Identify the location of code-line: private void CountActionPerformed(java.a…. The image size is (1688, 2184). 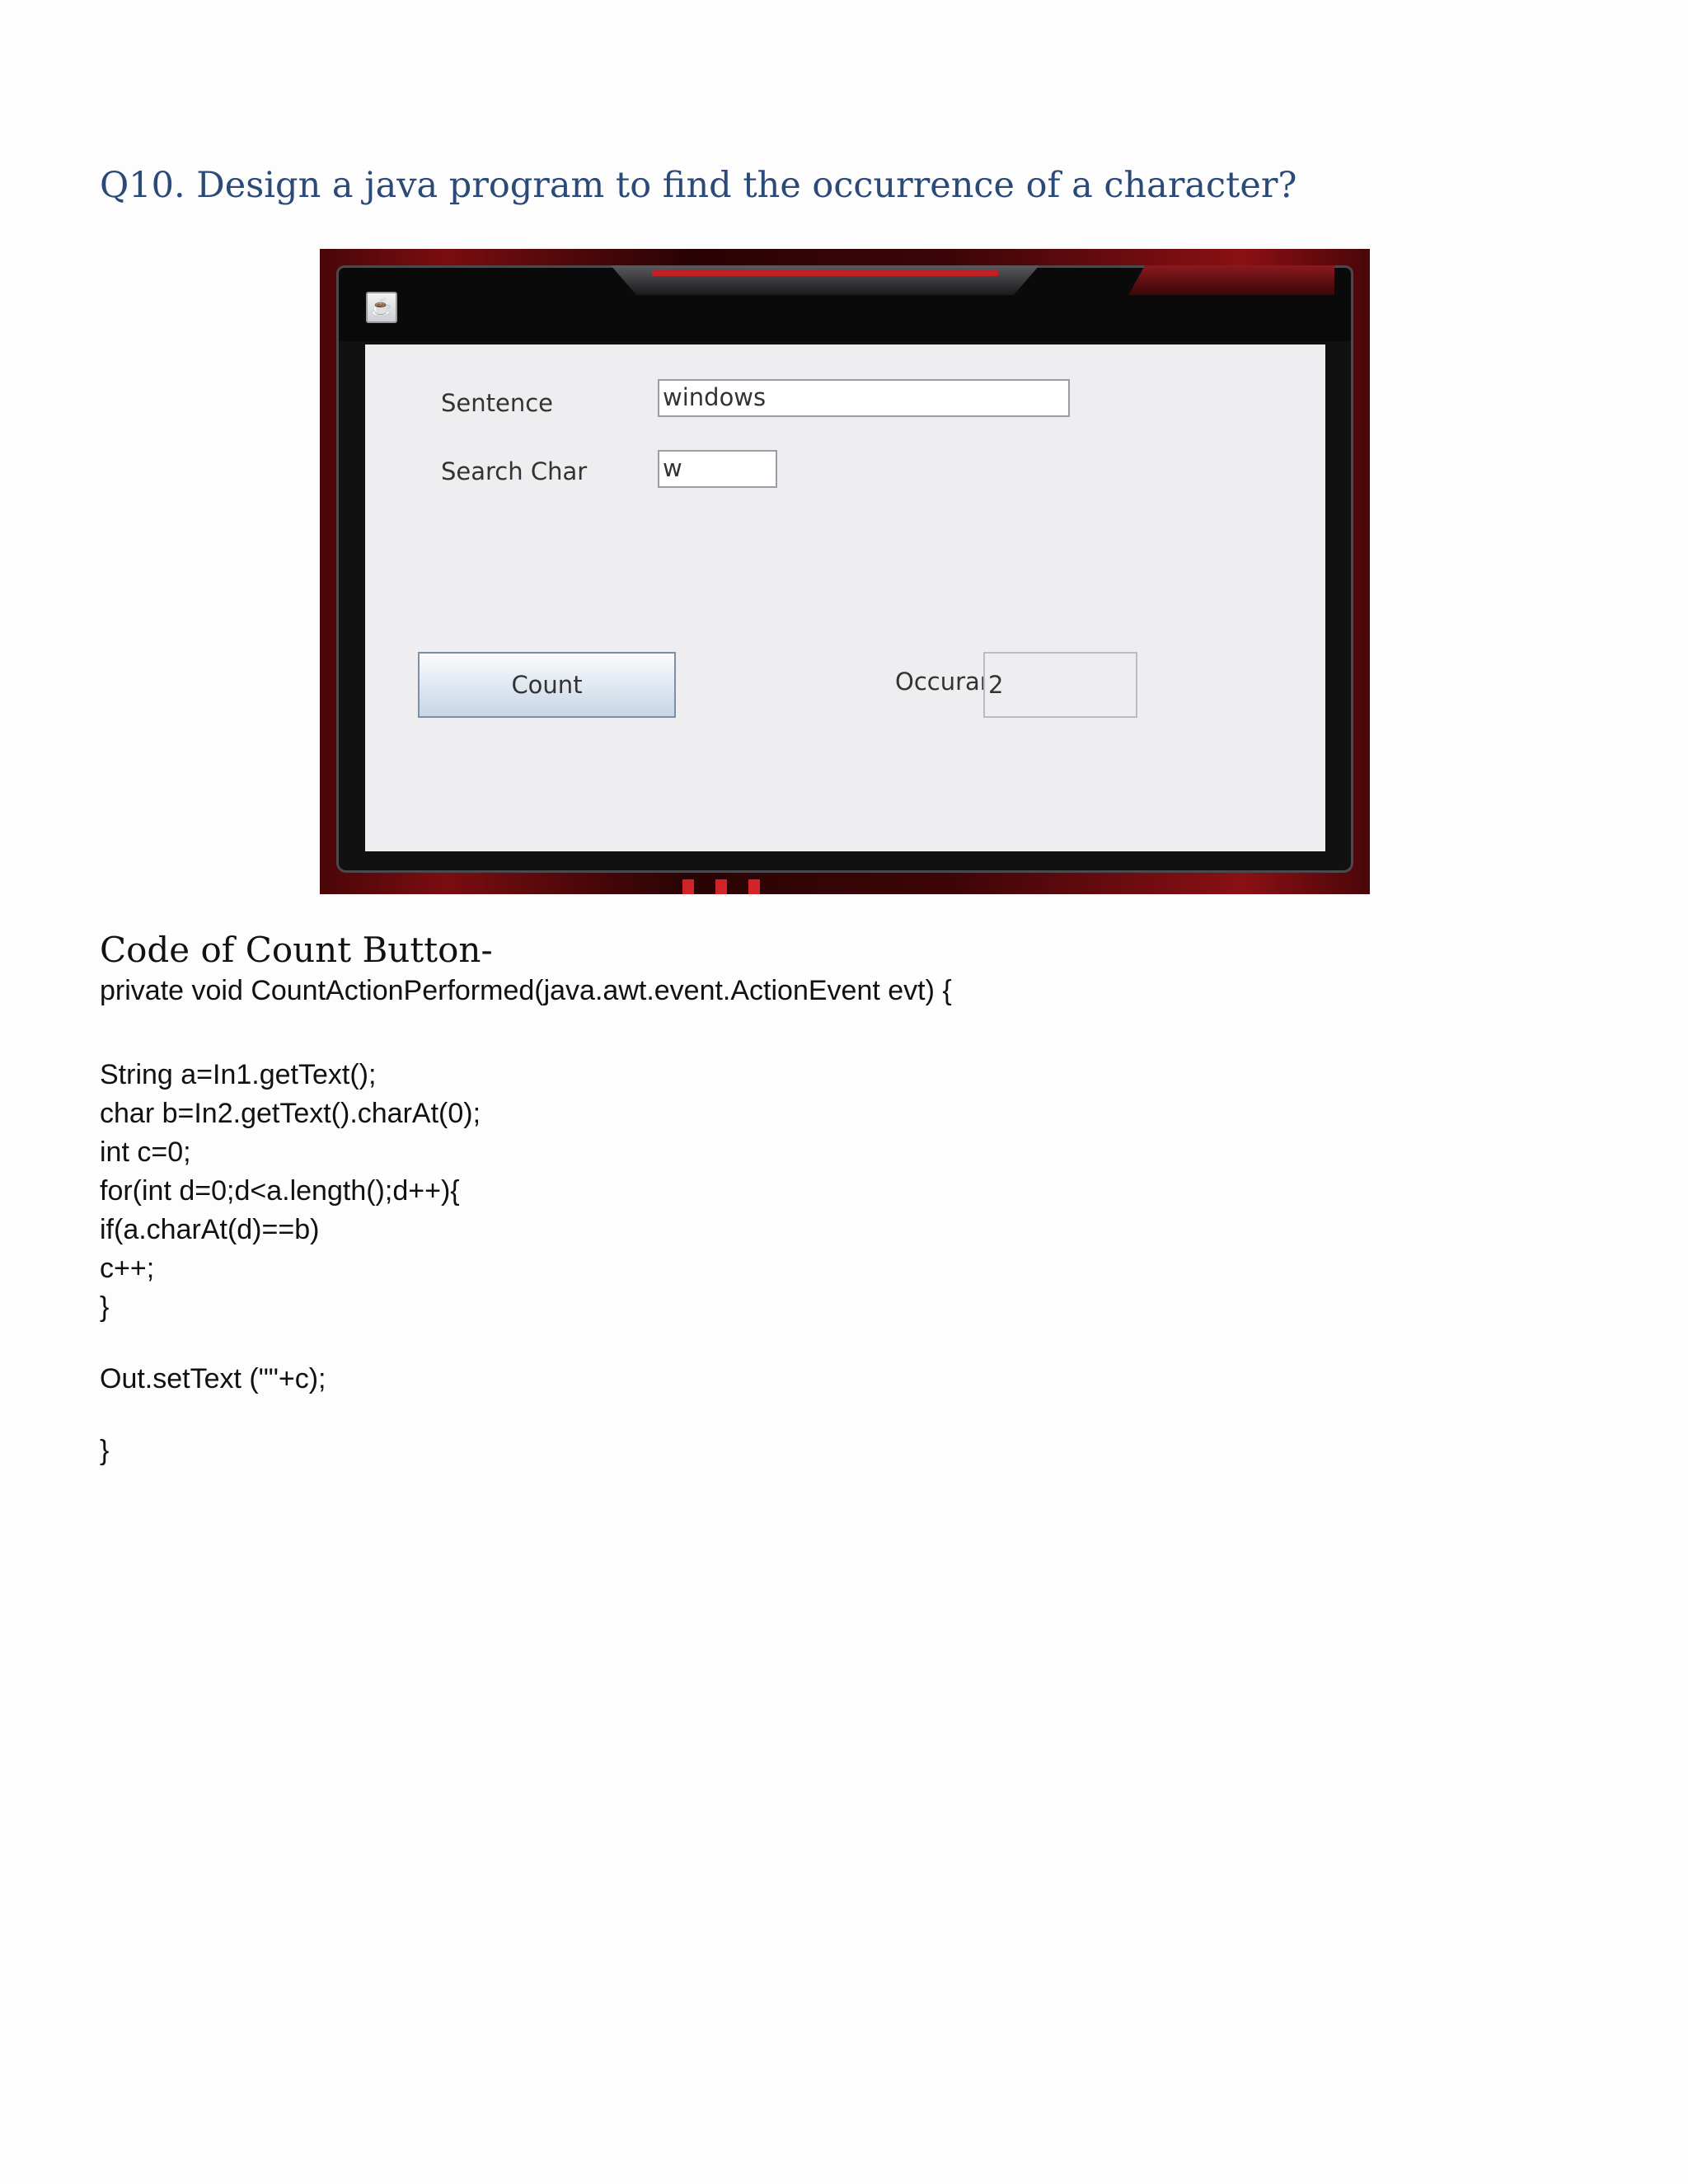
(526, 990).